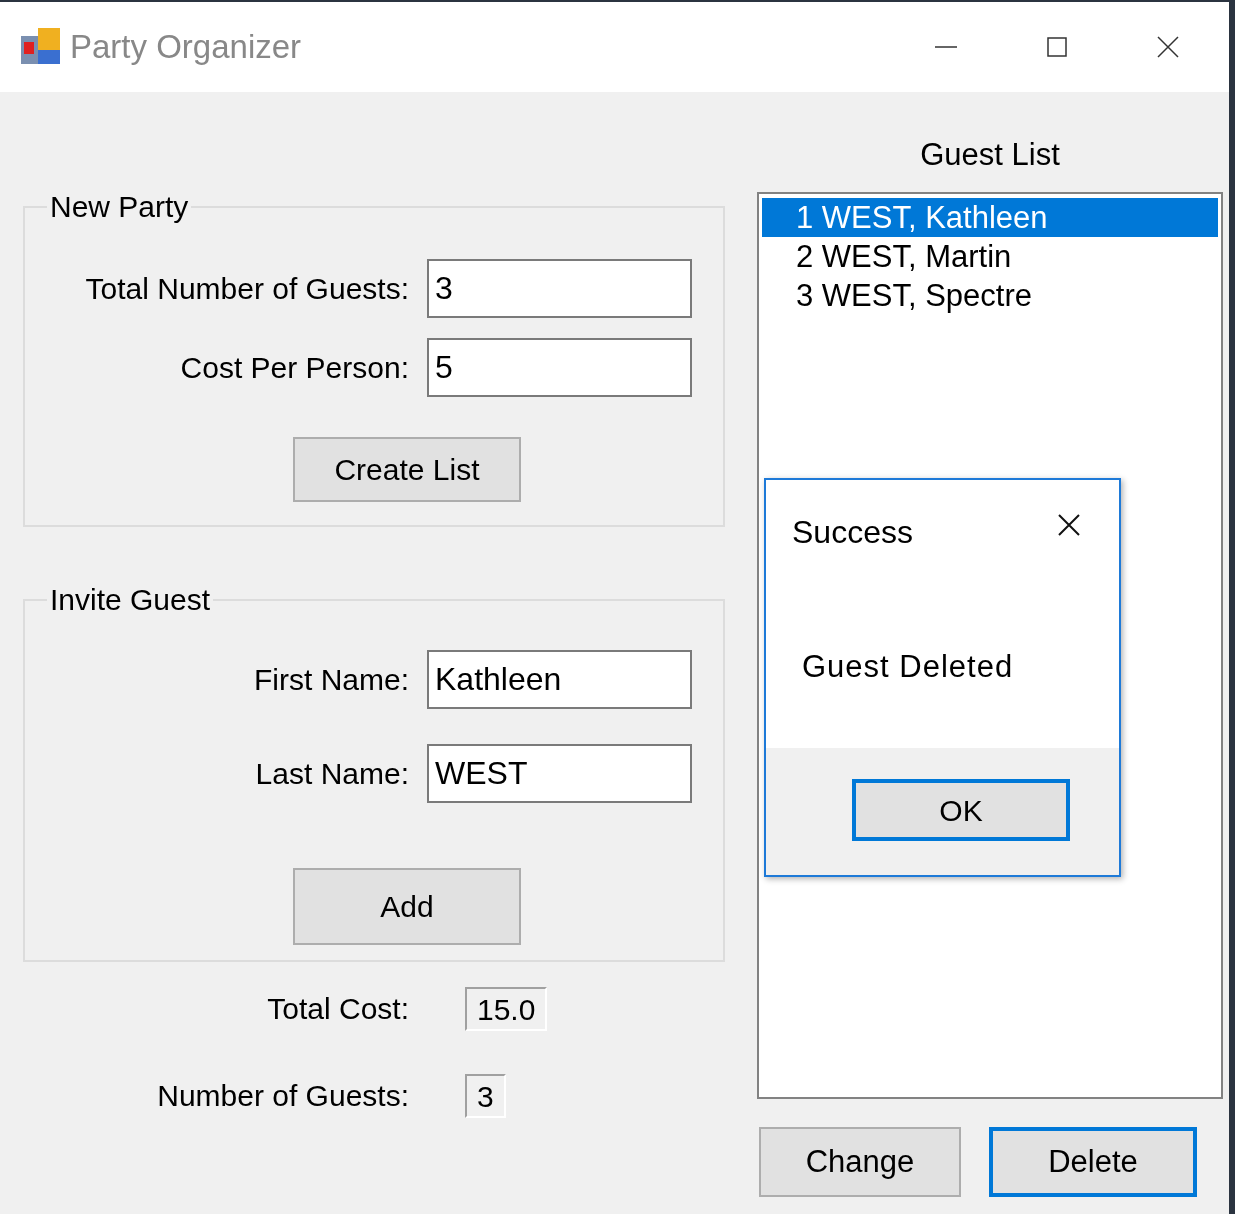 The width and height of the screenshot is (1235, 1214). I want to click on text-field: 5, so click(559, 367).